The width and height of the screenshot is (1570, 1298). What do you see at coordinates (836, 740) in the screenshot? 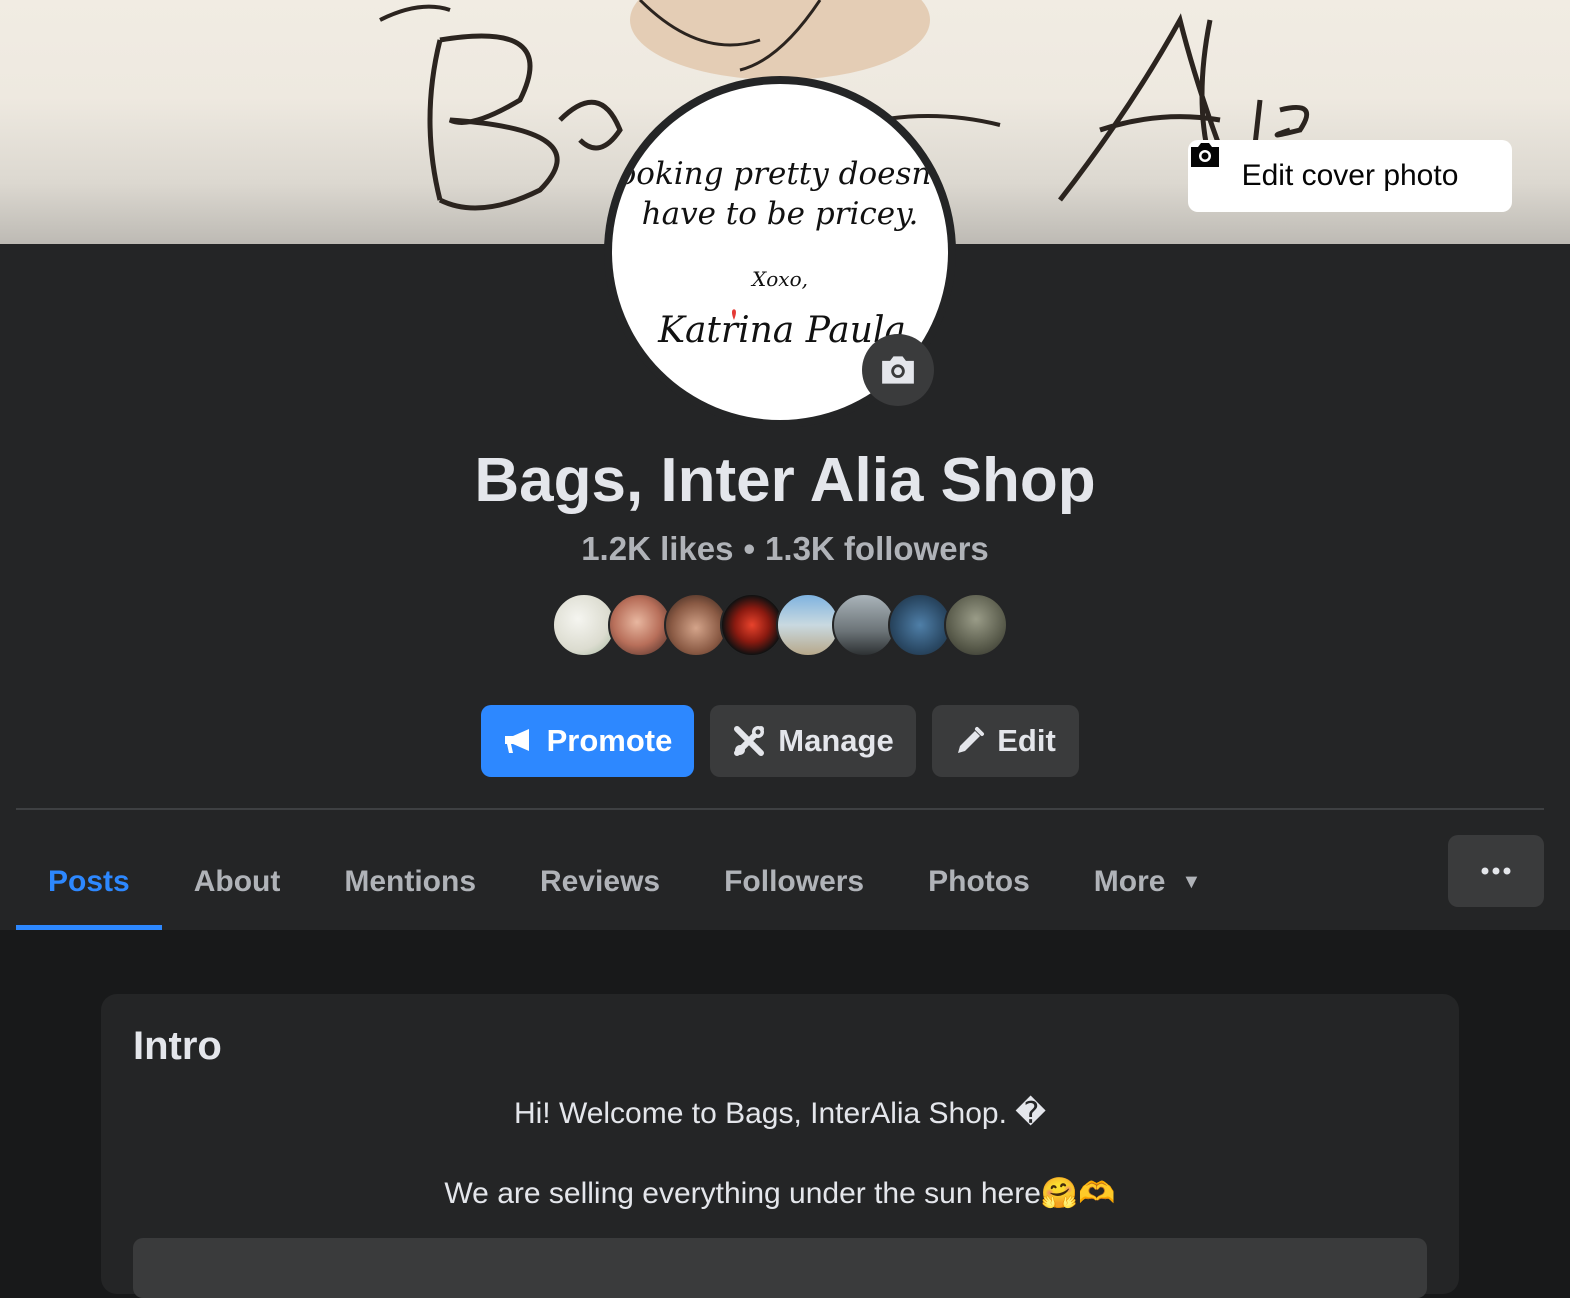
I see `manage-label: Manage` at bounding box center [836, 740].